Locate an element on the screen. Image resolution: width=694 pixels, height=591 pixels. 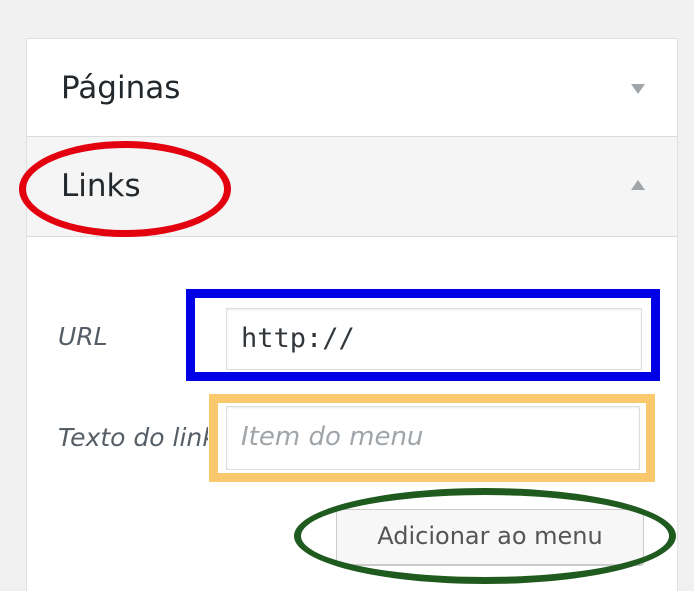
red-highlight-ellipse is located at coordinates (125, 189).